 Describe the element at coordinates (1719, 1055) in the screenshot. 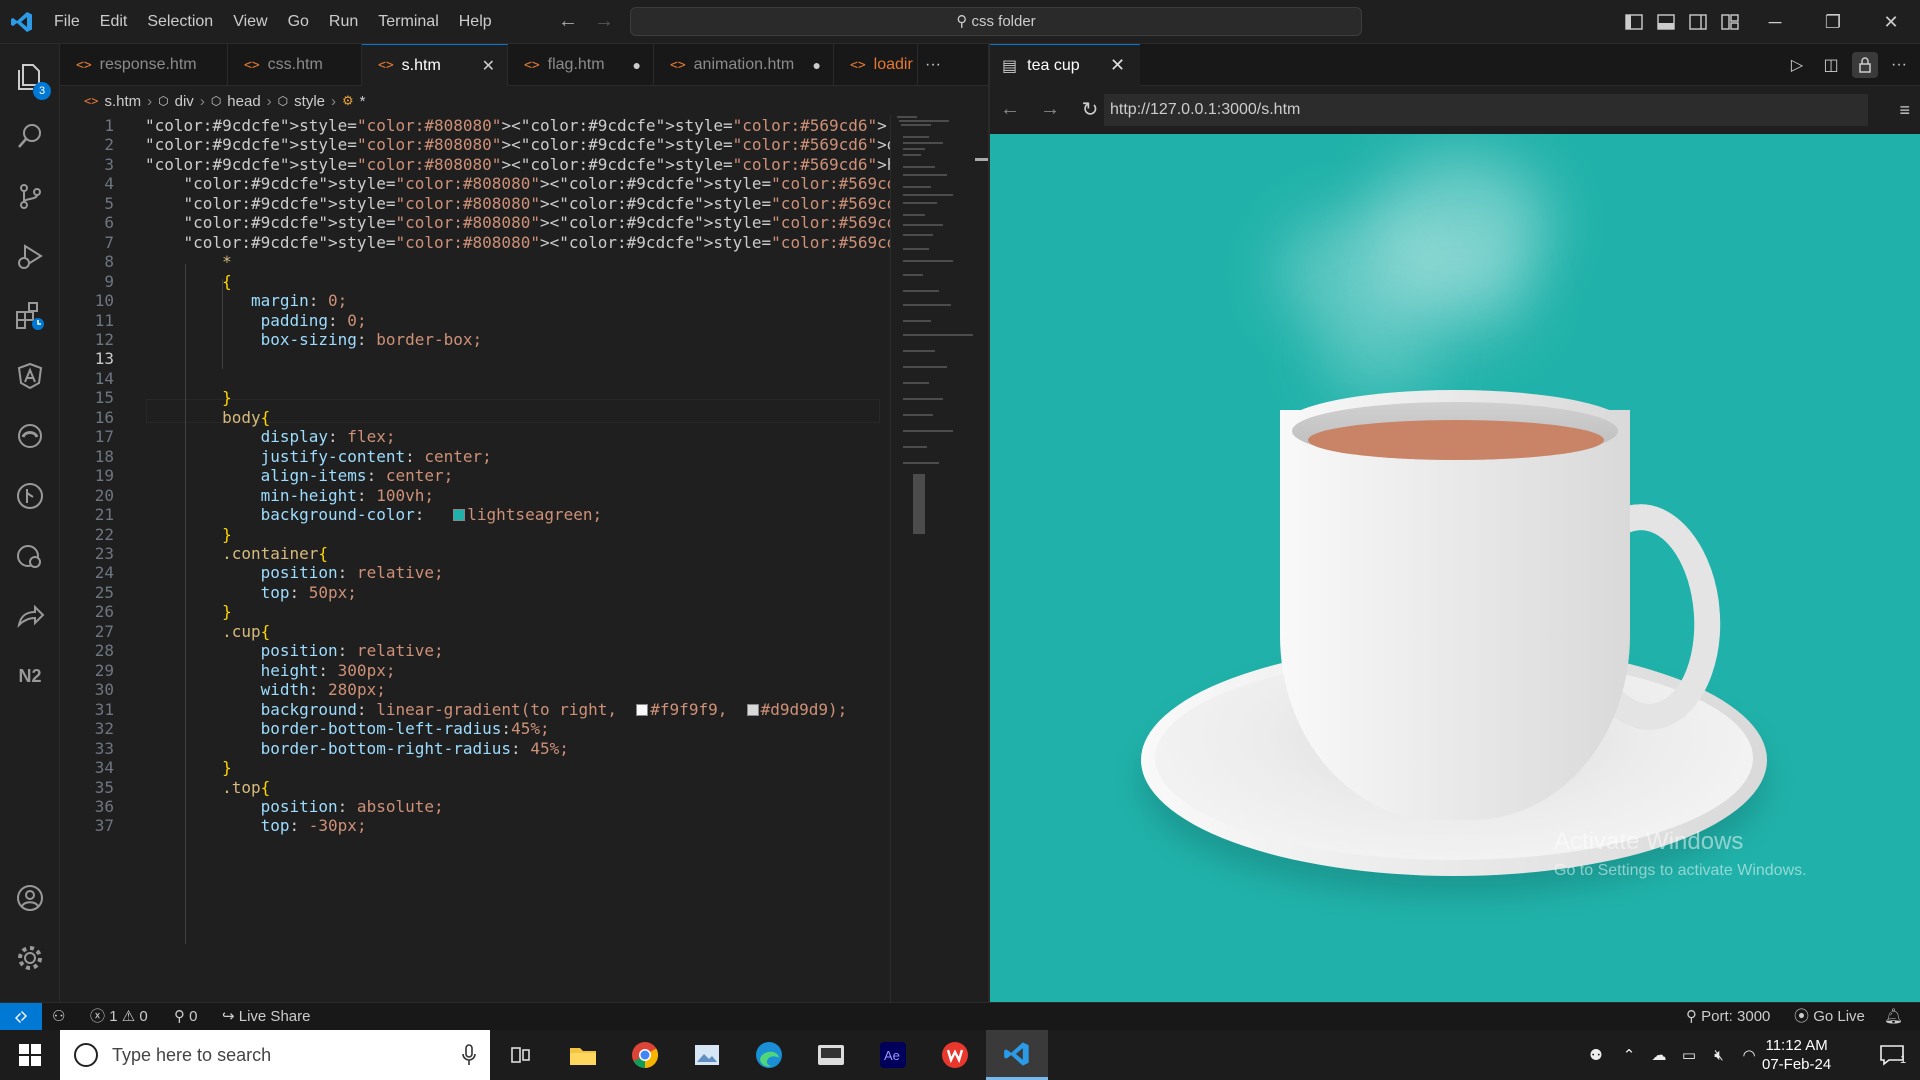

I see `volume-muted-icon: 🔇︎` at that location.